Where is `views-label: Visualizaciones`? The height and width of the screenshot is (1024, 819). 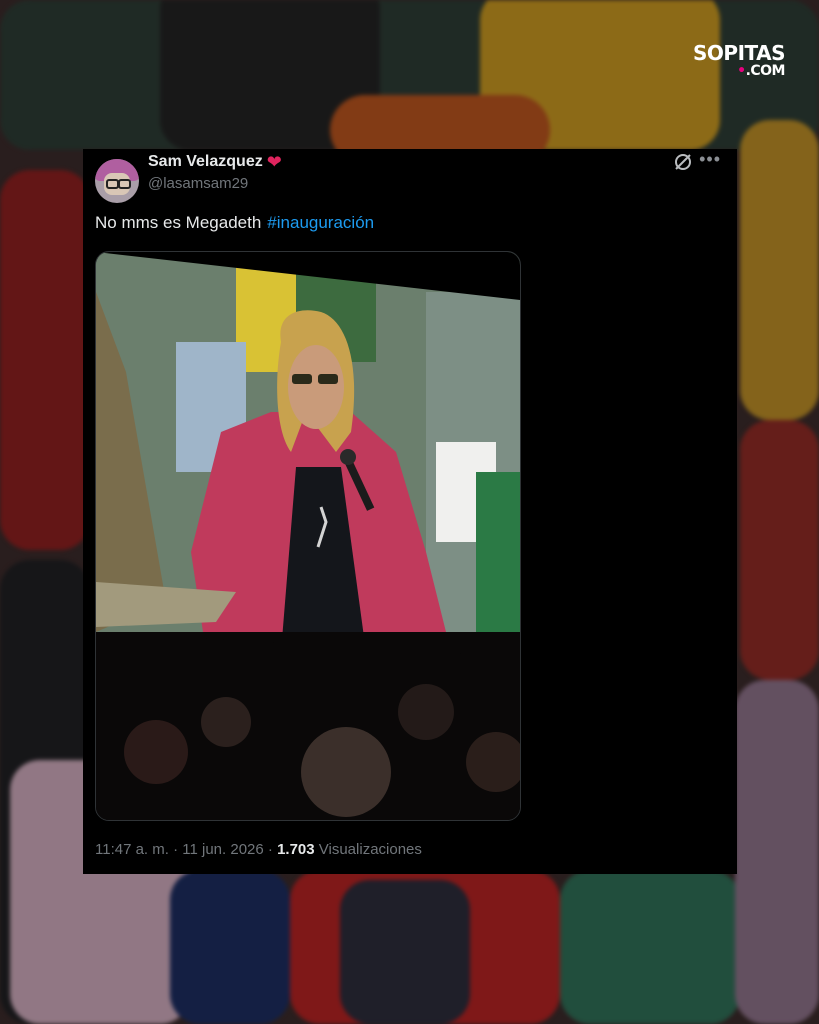 views-label: Visualizaciones is located at coordinates (368, 849).